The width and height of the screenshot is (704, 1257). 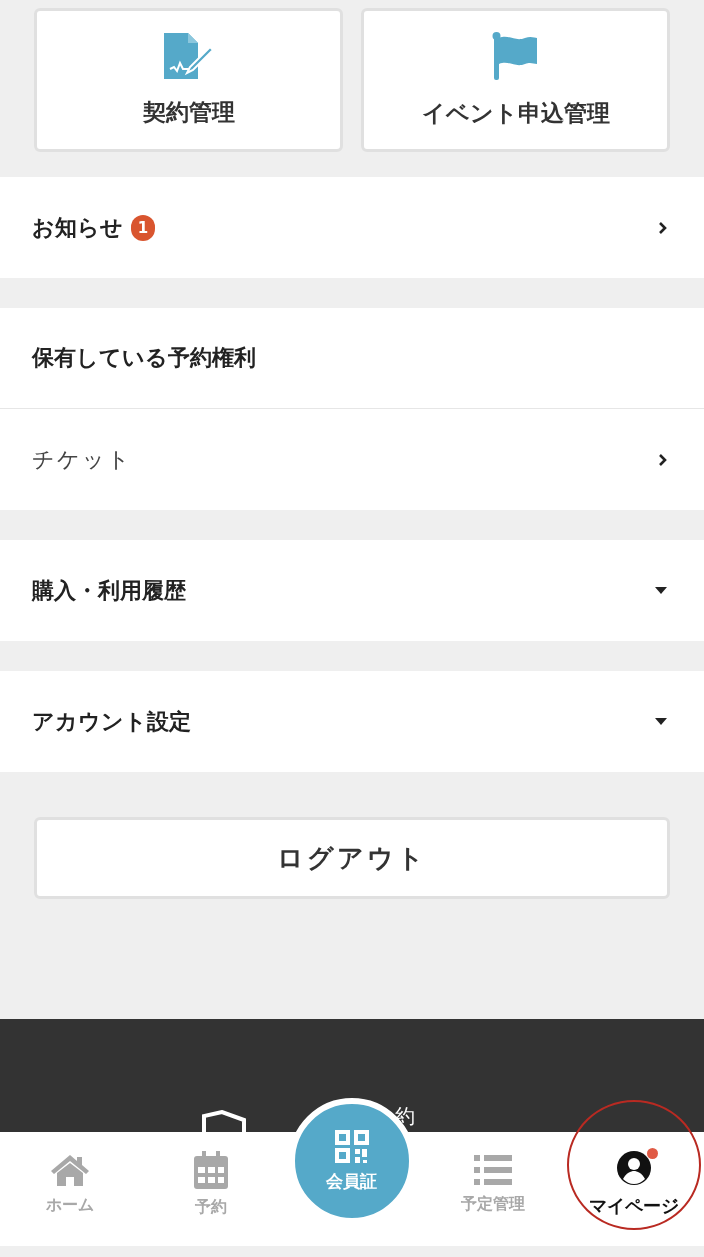 What do you see at coordinates (352, 721) in the screenshot?
I see `list-row: アカウント設定` at bounding box center [352, 721].